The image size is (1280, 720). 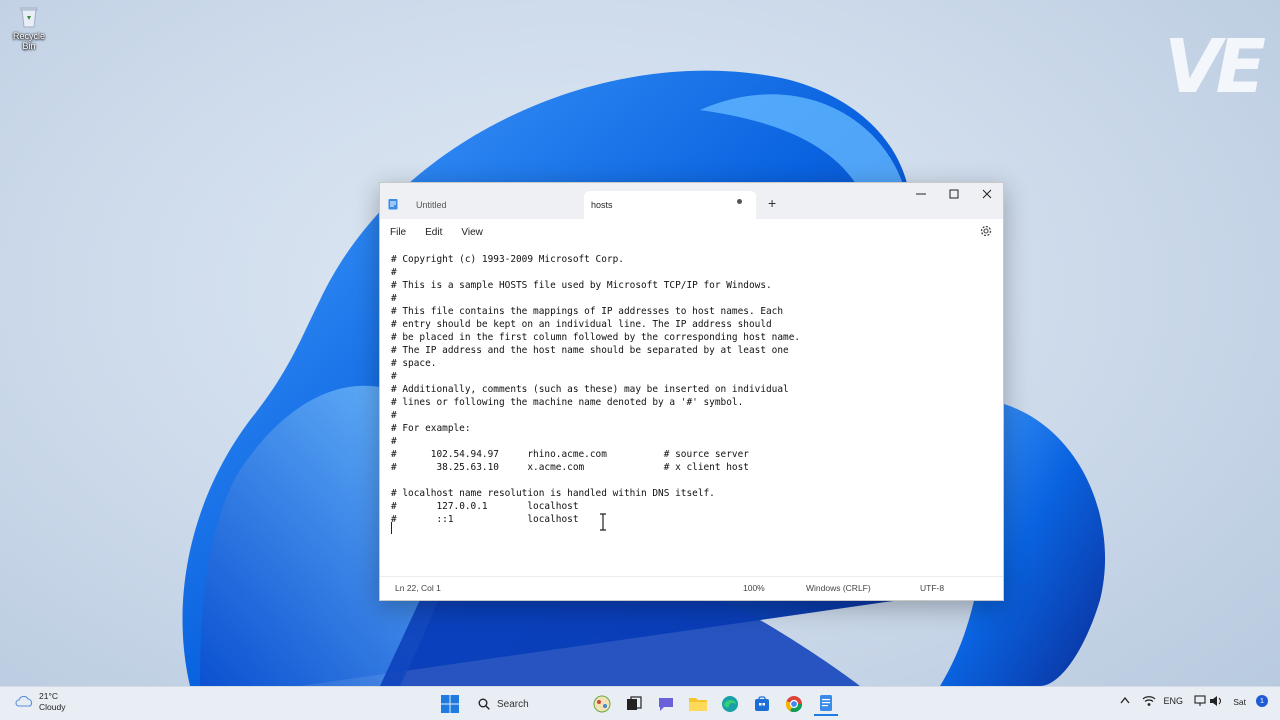 I want to click on tab-label: hosts, so click(x=602, y=205).